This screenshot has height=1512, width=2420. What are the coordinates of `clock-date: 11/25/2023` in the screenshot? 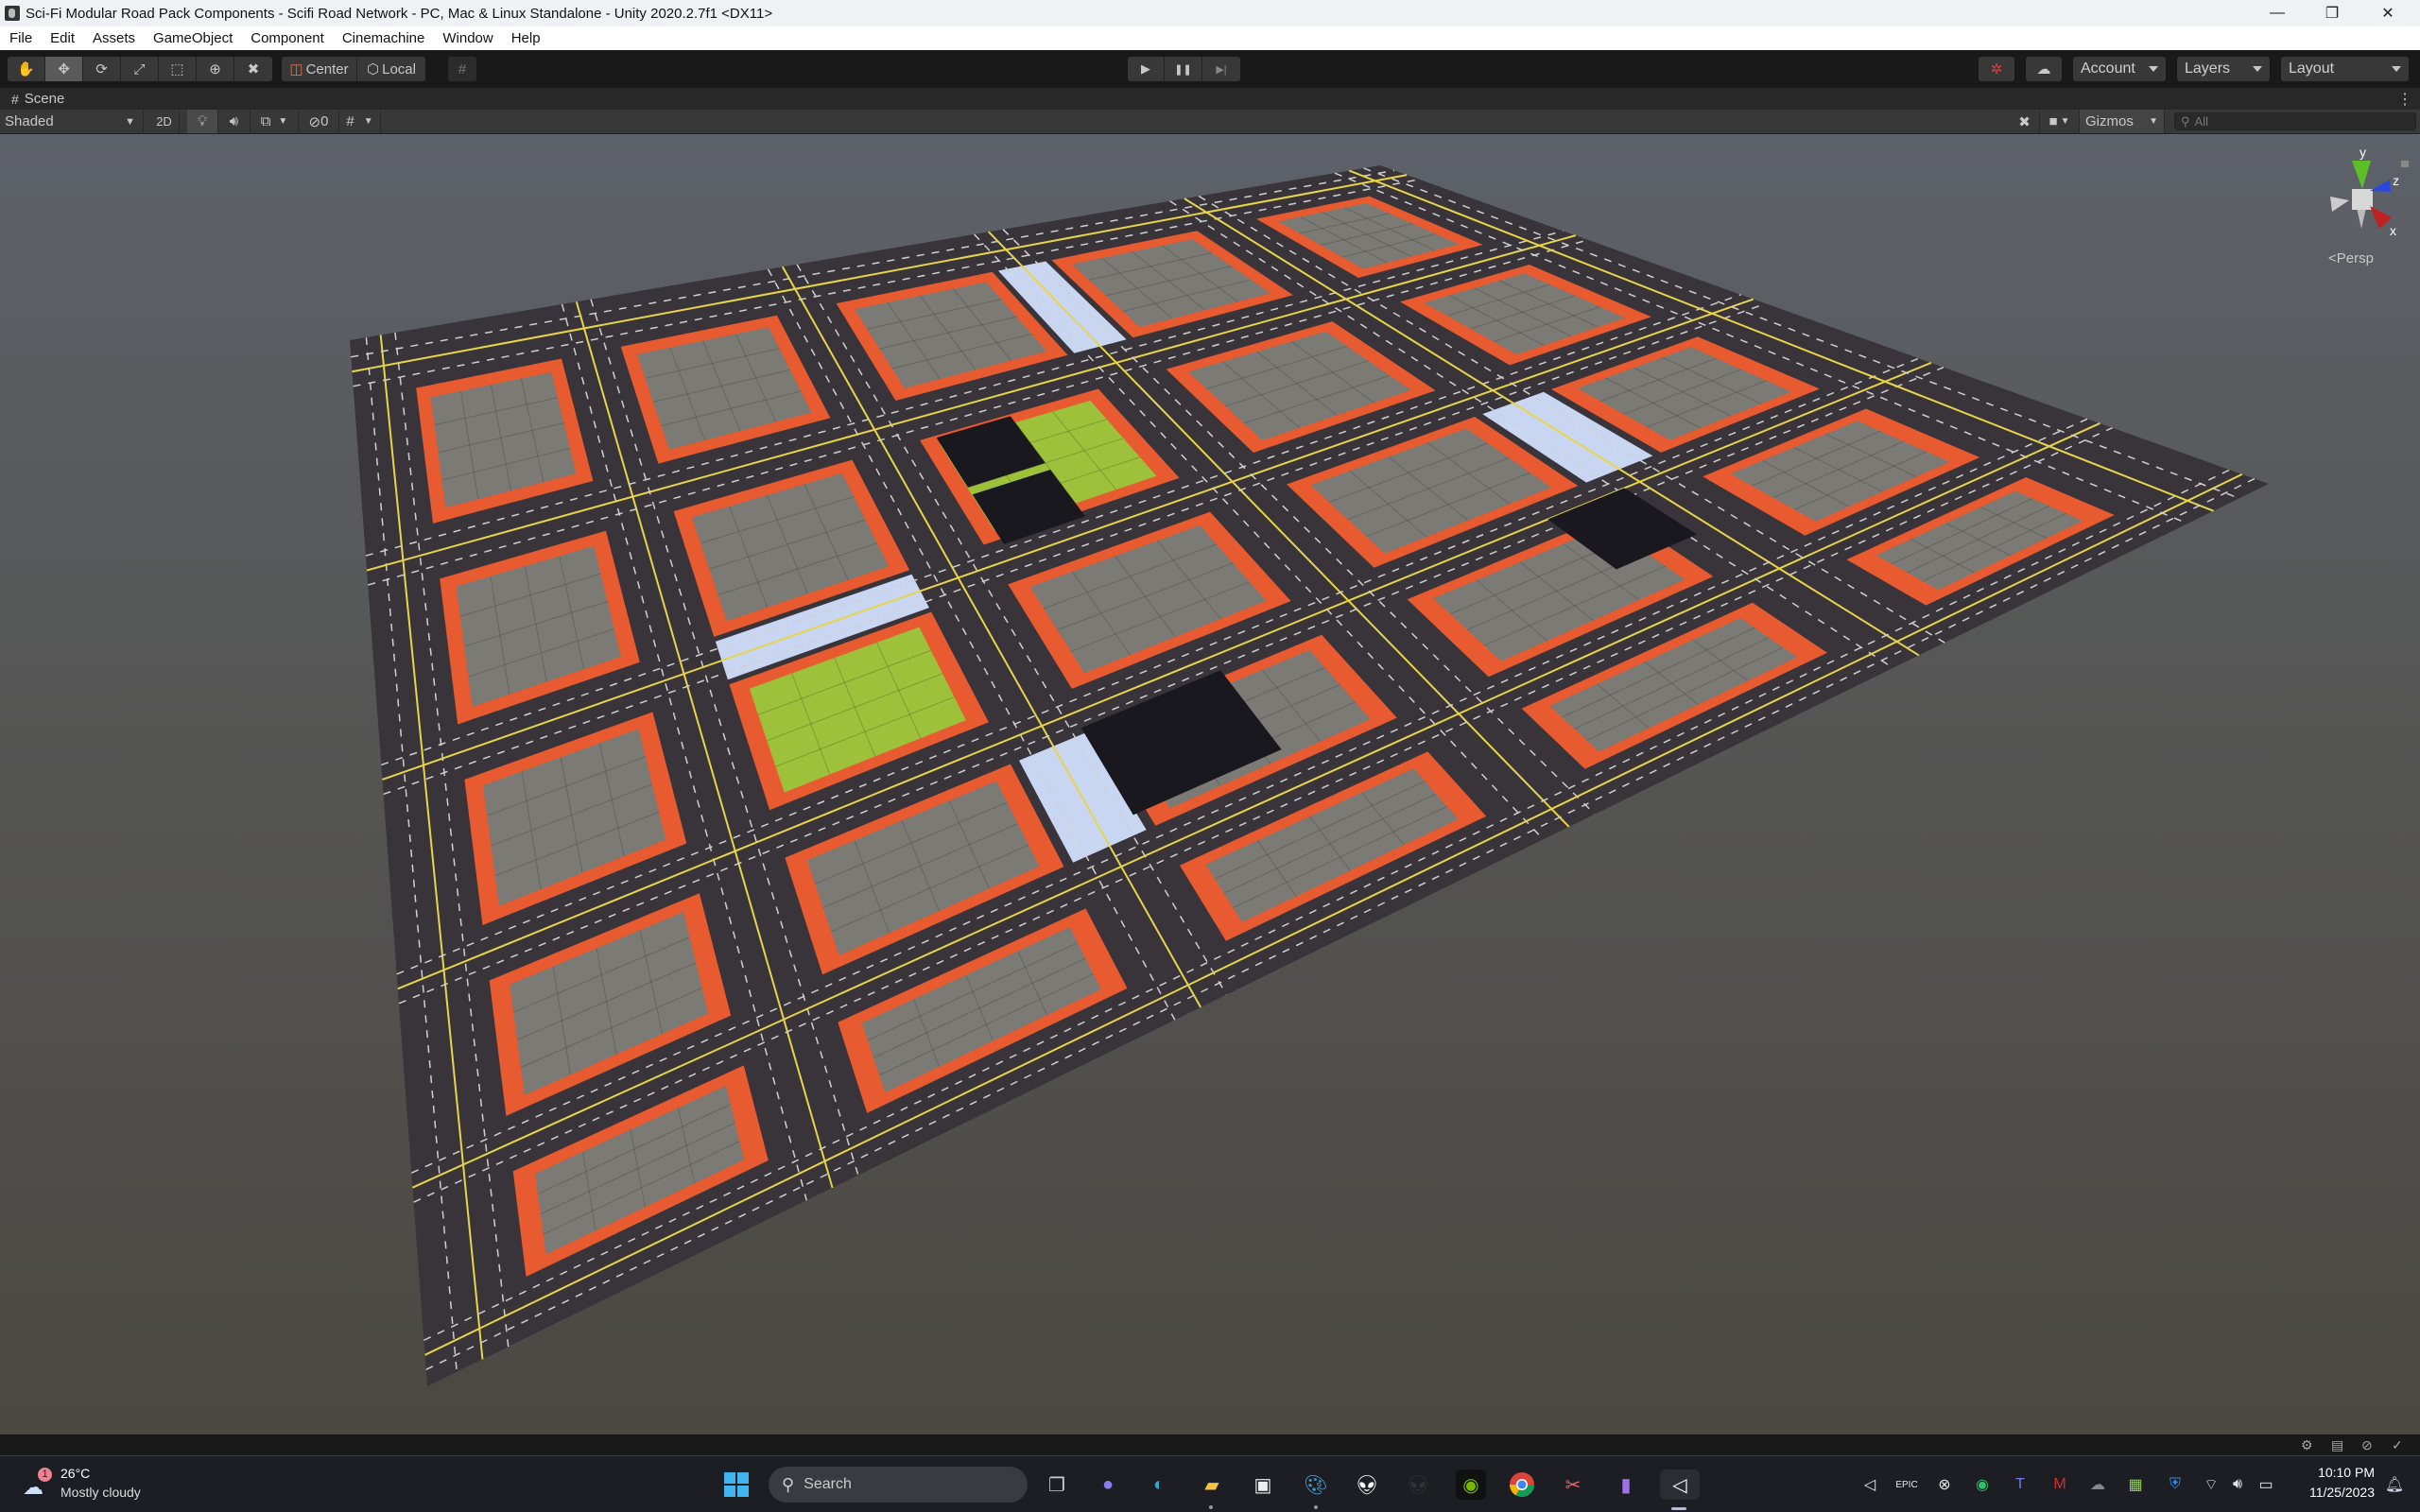 It's located at (2335, 1492).